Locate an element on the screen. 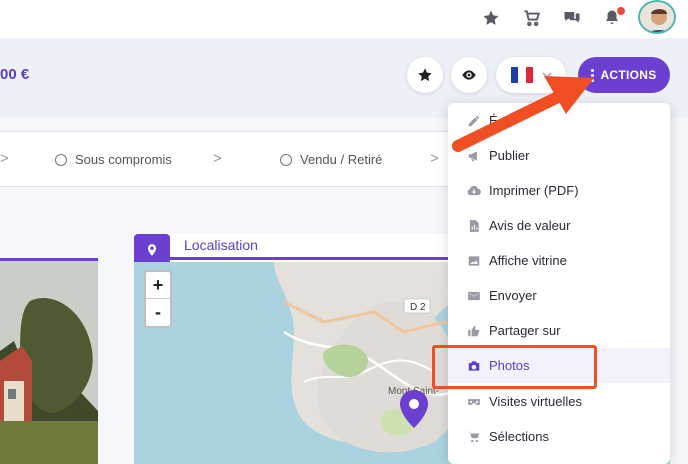 The width and height of the screenshot is (688, 464). menu-item-imprimer: Imprimer (PDF) is located at coordinates (559, 190).